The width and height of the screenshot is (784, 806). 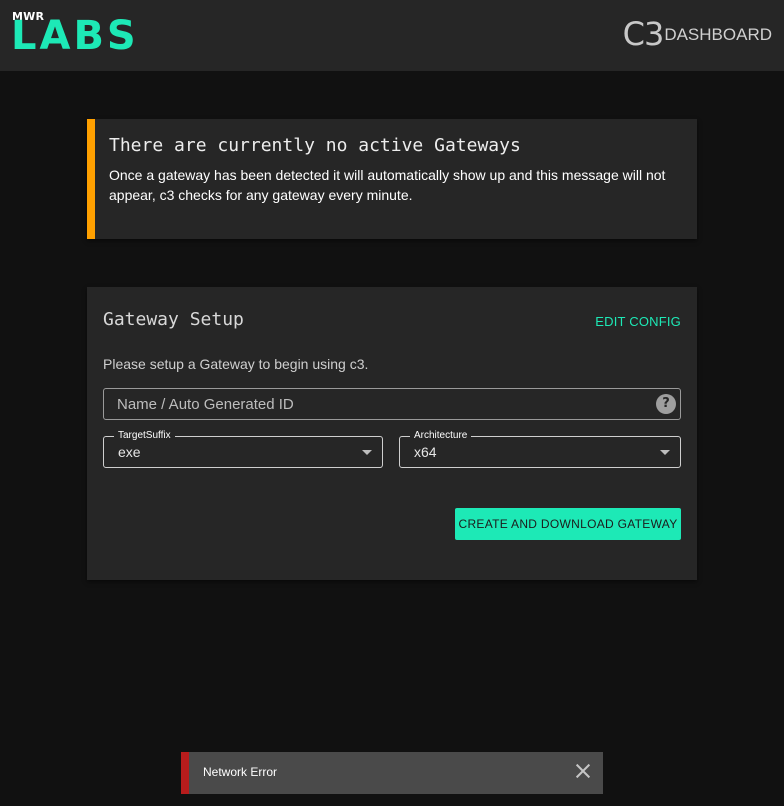 What do you see at coordinates (568, 524) in the screenshot?
I see `create-download-gateway-button: CREATE AND DOWNLOAD GATEWAY` at bounding box center [568, 524].